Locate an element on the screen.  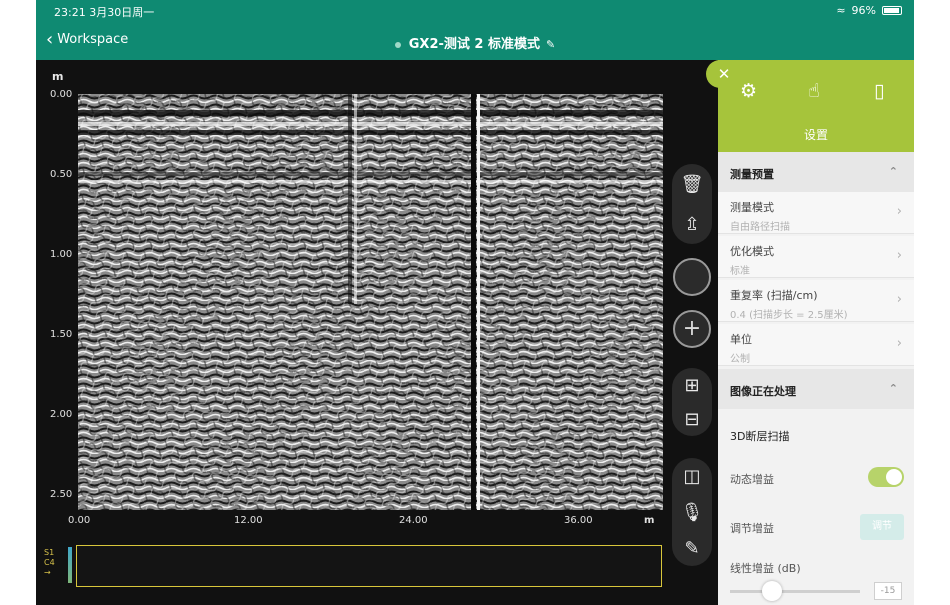
touch-icon: ☝ is located at coordinates (814, 91).